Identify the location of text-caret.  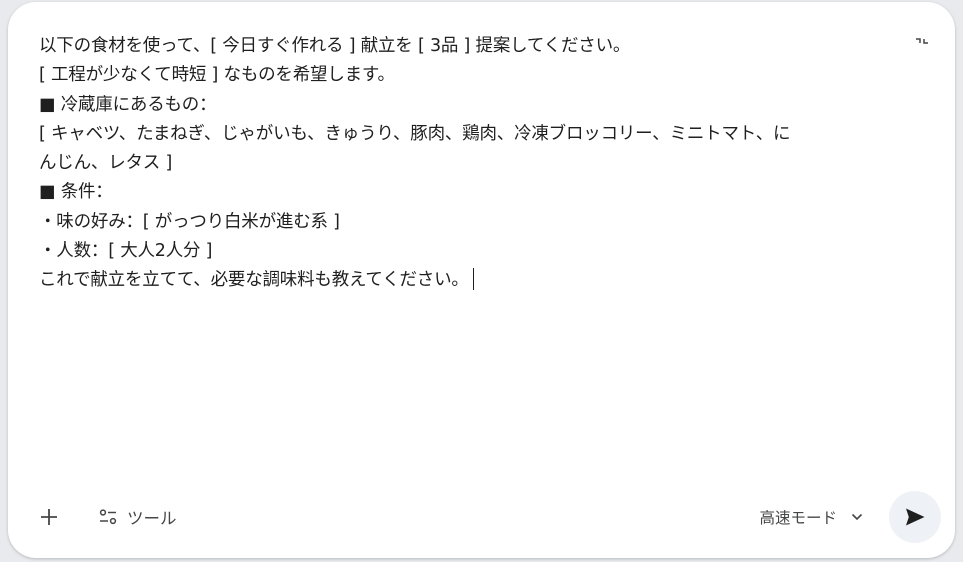
(473, 279).